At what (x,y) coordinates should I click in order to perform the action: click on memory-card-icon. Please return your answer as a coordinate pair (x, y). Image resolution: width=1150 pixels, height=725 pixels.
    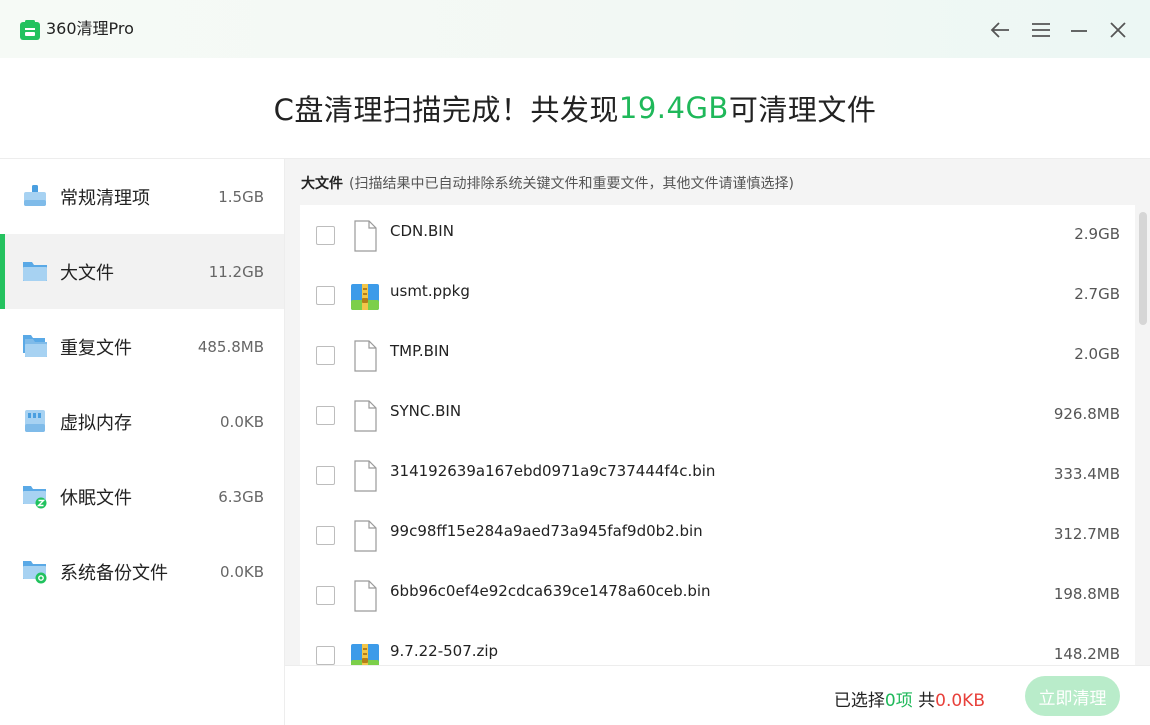
    Looking at the image, I should click on (35, 421).